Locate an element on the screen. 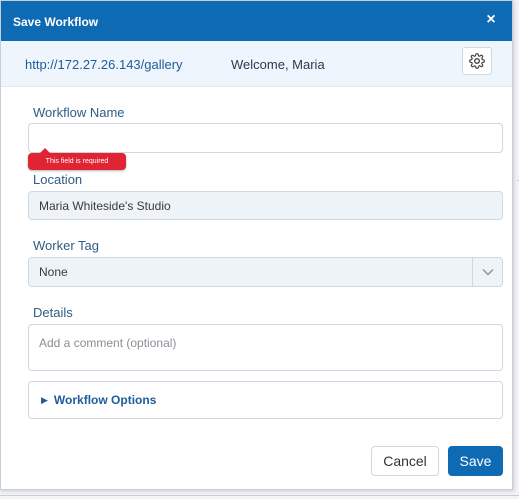 The height and width of the screenshot is (499, 519). worker-tag-selected: None is located at coordinates (53, 272).